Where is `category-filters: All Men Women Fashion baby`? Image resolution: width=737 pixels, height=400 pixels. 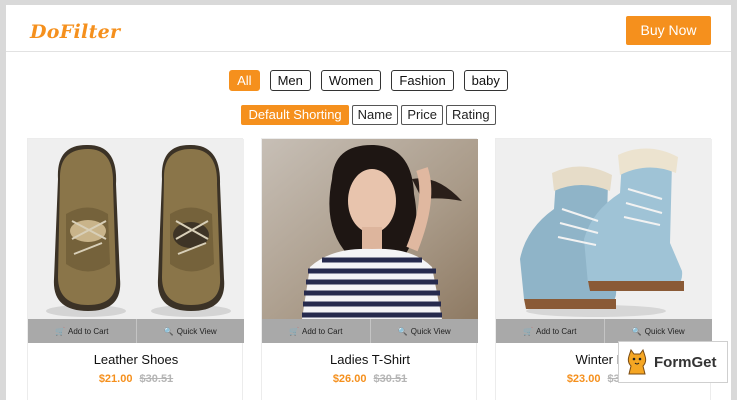
category-filters: All Men Women Fashion baby is located at coordinates (368, 80).